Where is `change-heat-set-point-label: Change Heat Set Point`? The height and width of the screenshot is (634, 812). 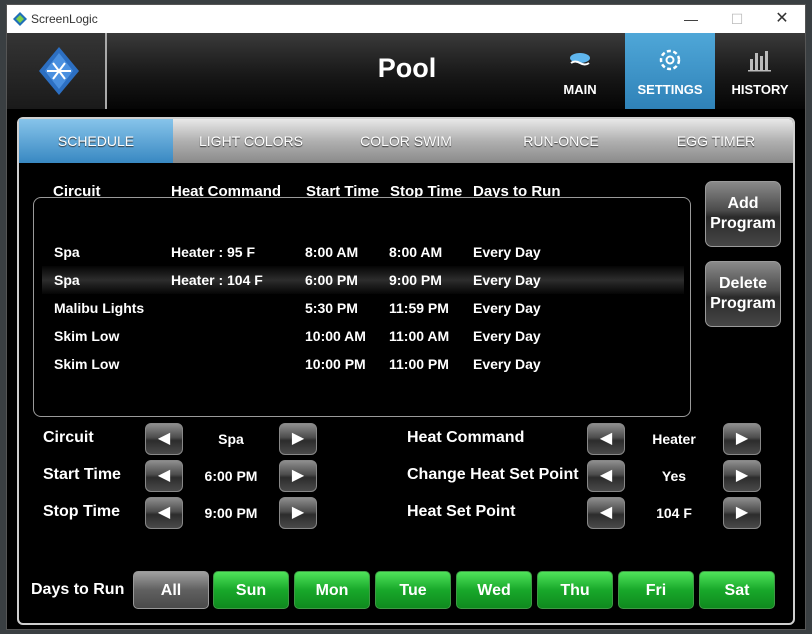
change-heat-set-point-label: Change Heat Set Point is located at coordinates (493, 474).